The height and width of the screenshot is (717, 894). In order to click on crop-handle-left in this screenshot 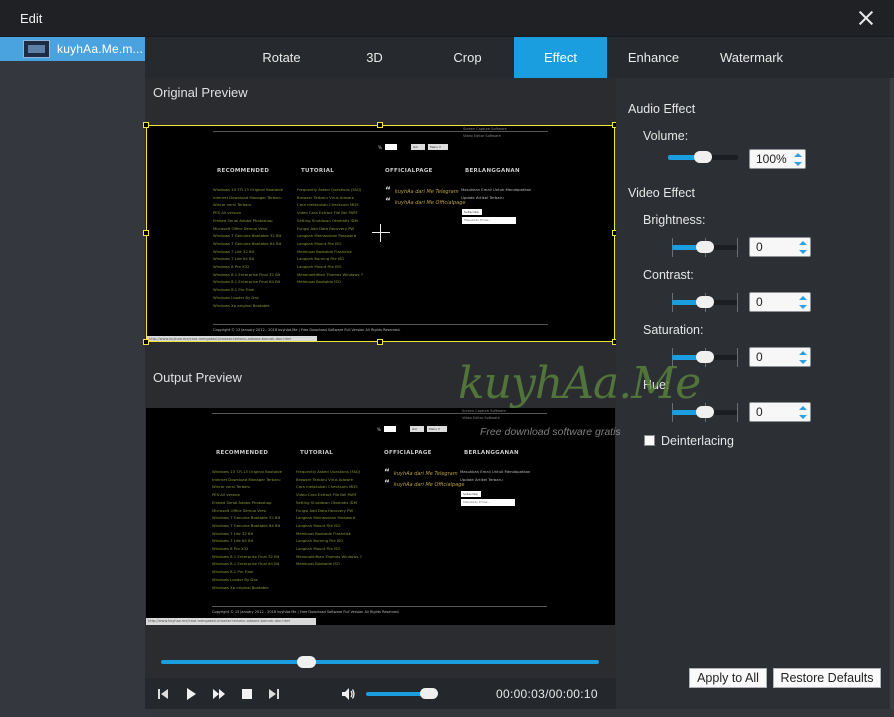, I will do `click(146, 233)`.